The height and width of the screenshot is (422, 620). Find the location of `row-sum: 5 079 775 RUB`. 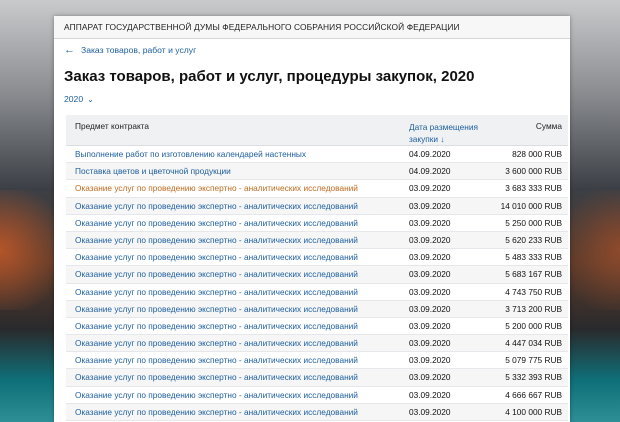

row-sum: 5 079 775 RUB is located at coordinates (533, 360).